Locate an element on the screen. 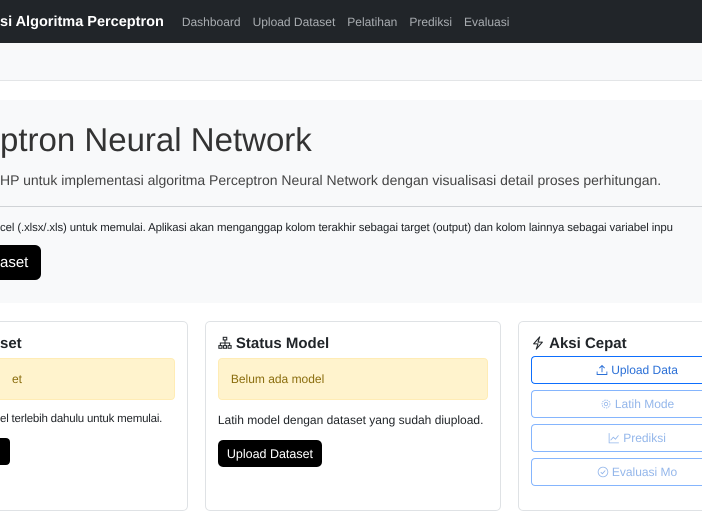 The image size is (702, 526). warning-alert: Belum ada model is located at coordinates (353, 379).